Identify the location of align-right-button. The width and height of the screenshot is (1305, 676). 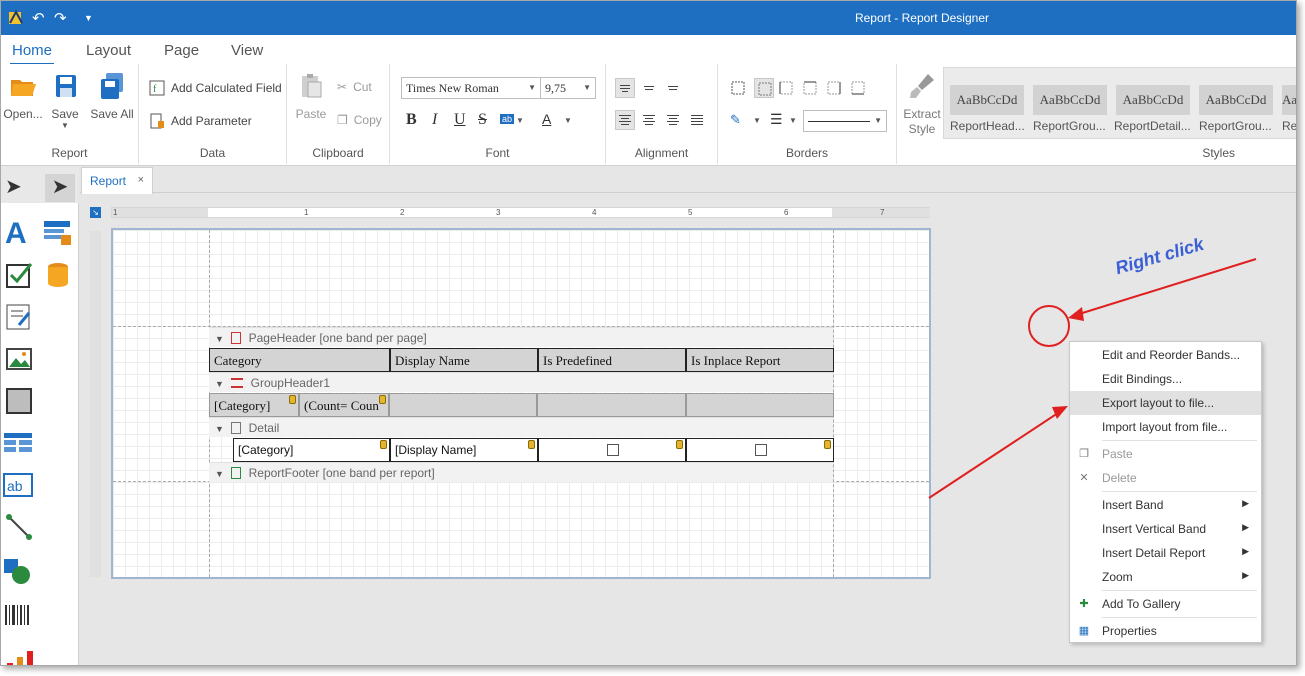
(673, 120).